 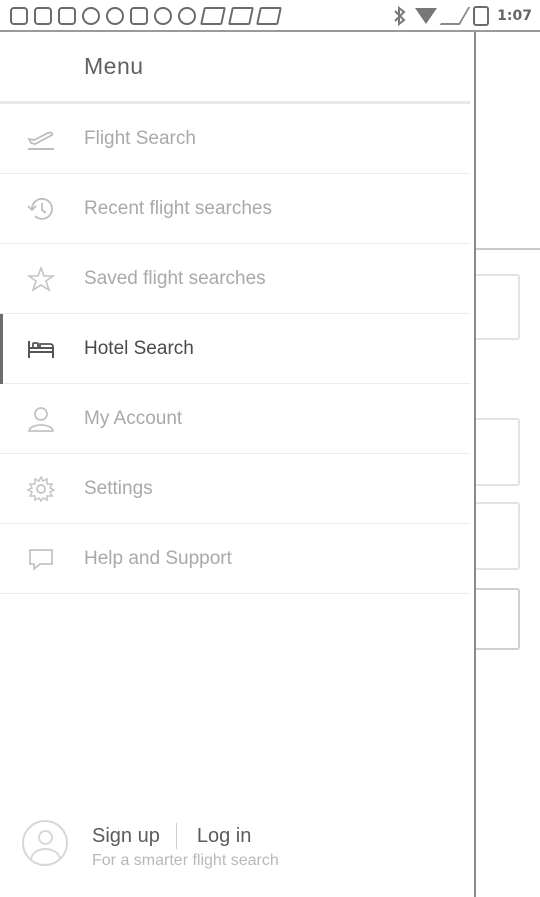 What do you see at coordinates (41, 349) in the screenshot?
I see `bed-icon` at bounding box center [41, 349].